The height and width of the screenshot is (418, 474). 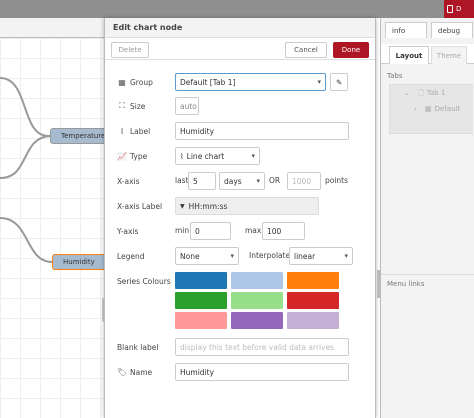 I want to click on tray-title: Edit chart node, so click(x=240, y=28).